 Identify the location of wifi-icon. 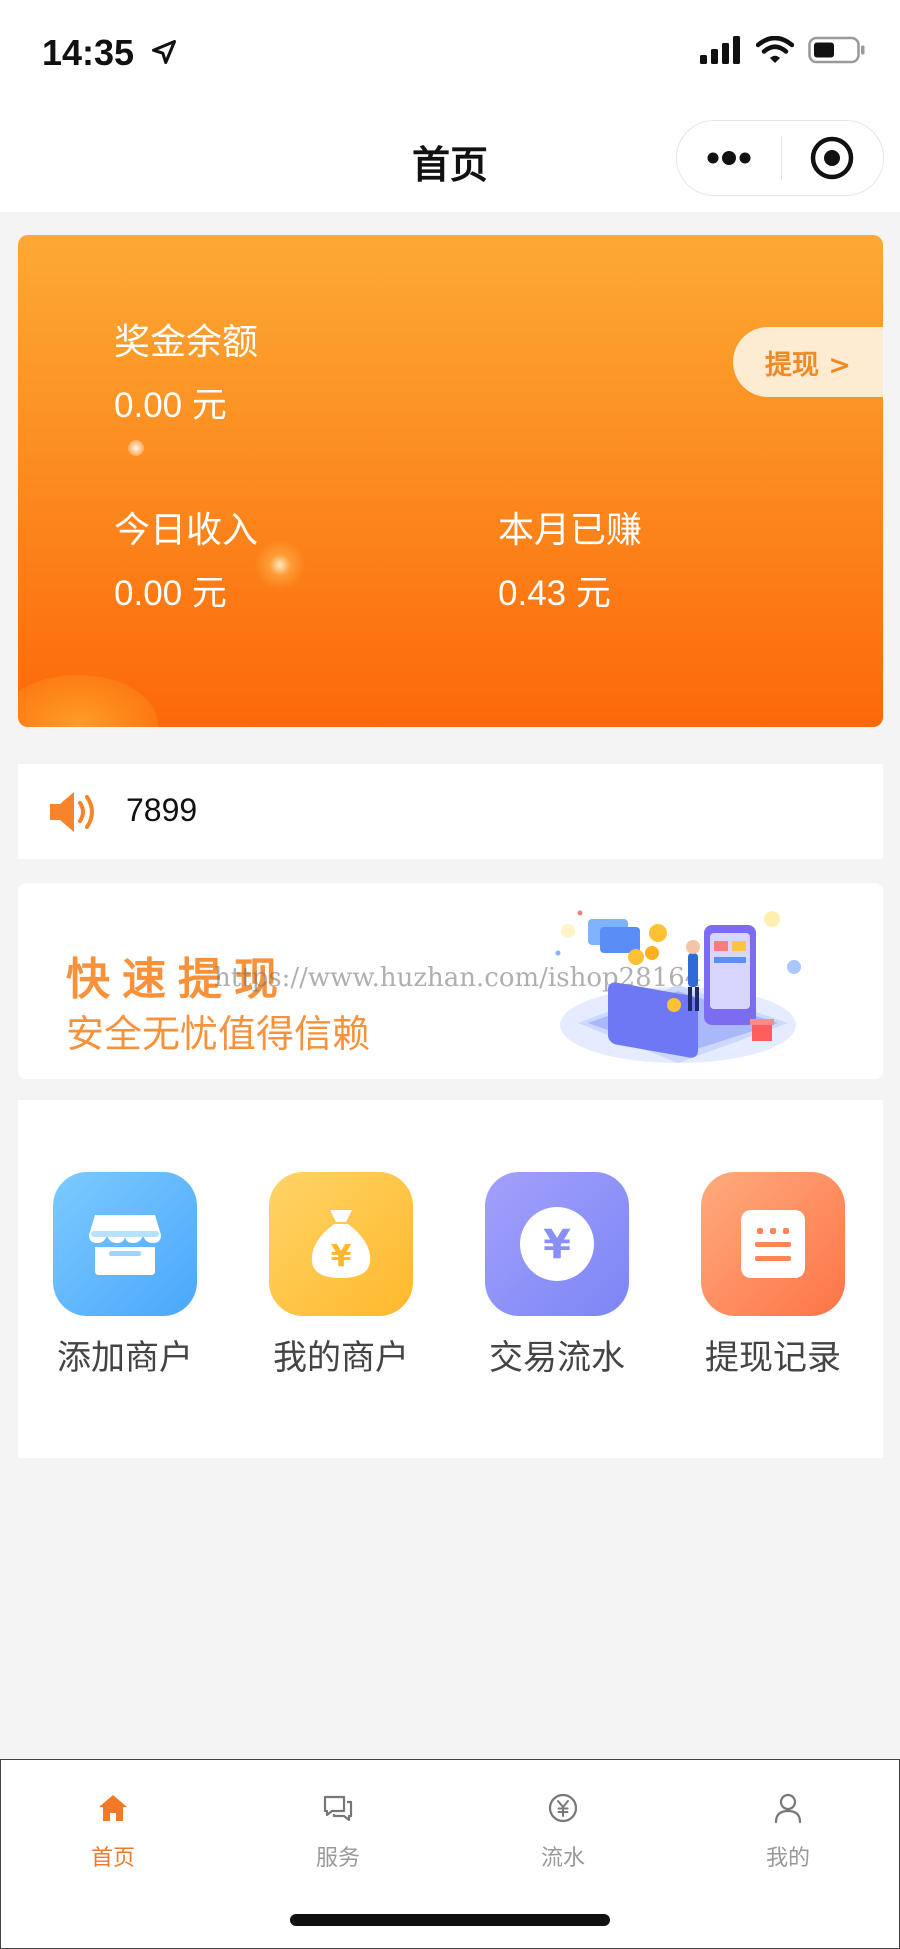
(775, 51).